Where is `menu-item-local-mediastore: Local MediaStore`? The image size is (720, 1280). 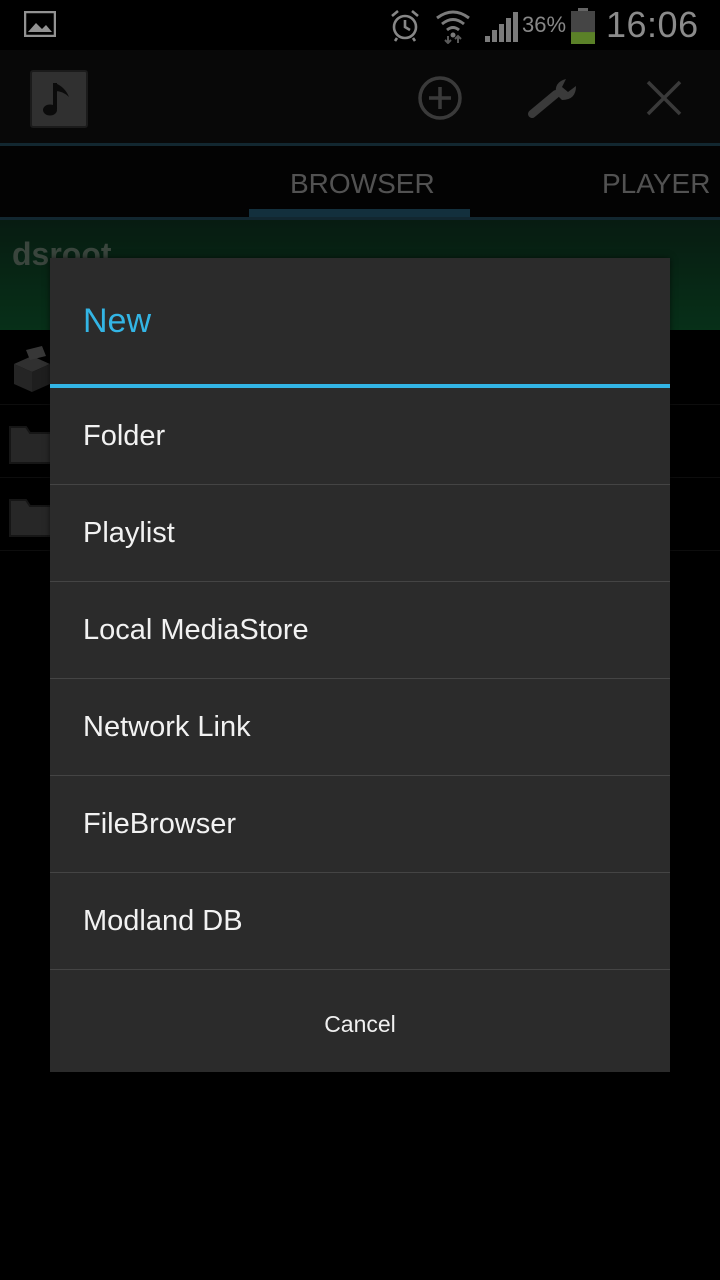
menu-item-local-mediastore: Local MediaStore is located at coordinates (360, 630).